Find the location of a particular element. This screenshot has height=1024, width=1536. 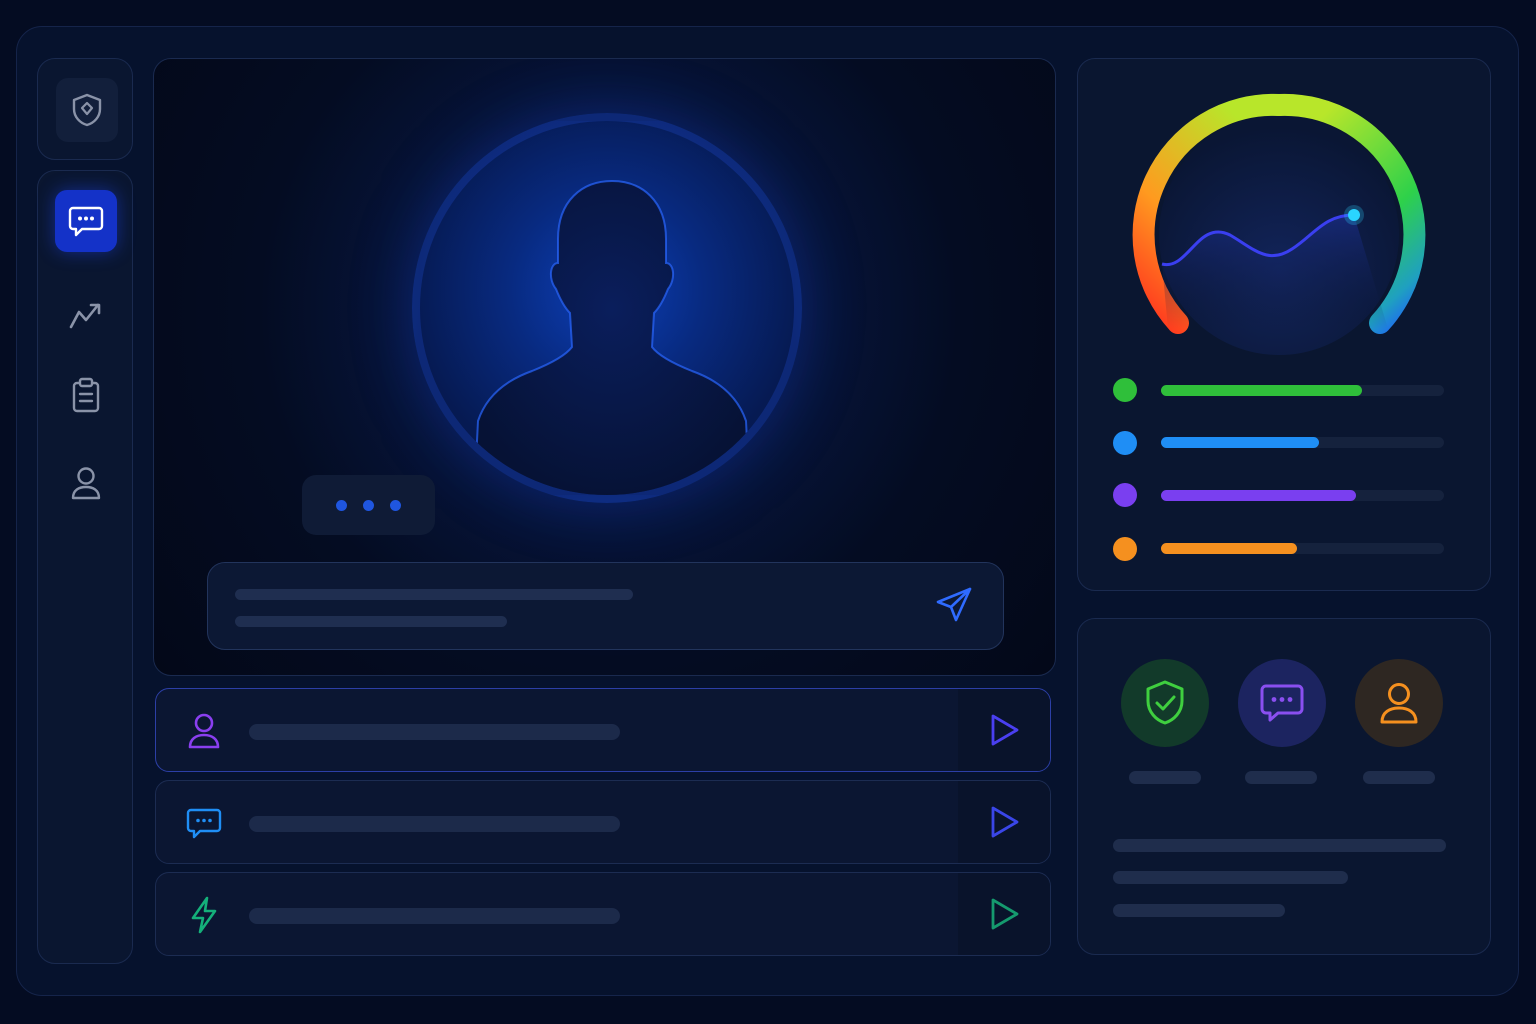

trend-icon is located at coordinates (85, 316).